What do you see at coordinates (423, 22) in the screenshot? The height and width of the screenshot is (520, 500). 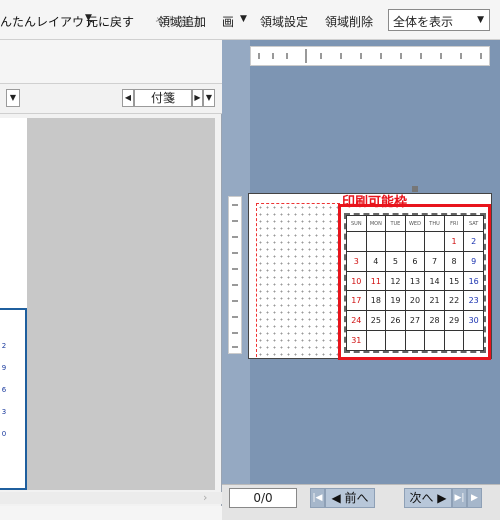 I see `view-select-value: 全体を表示` at bounding box center [423, 22].